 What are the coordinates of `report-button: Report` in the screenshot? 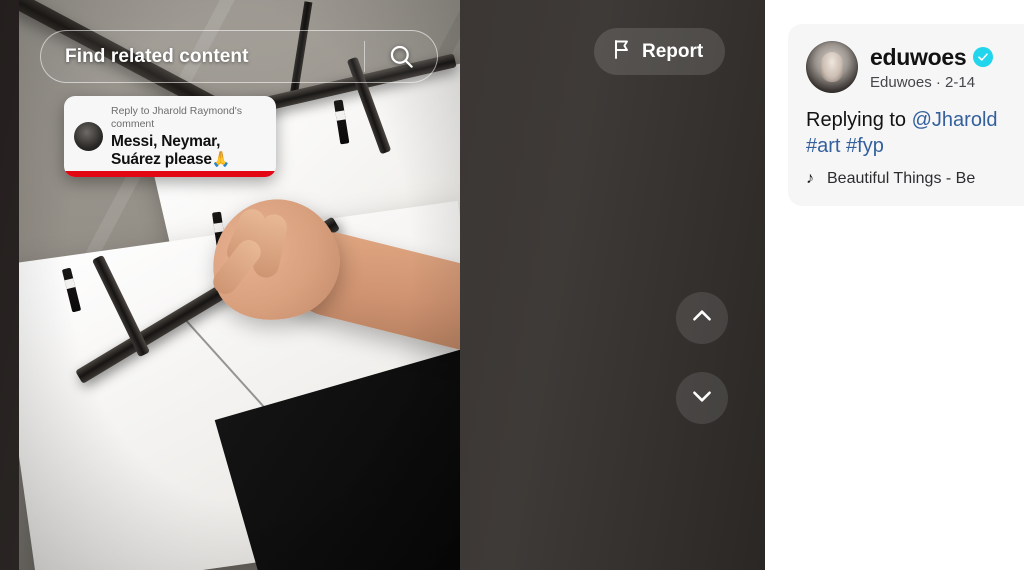 It's located at (660, 51).